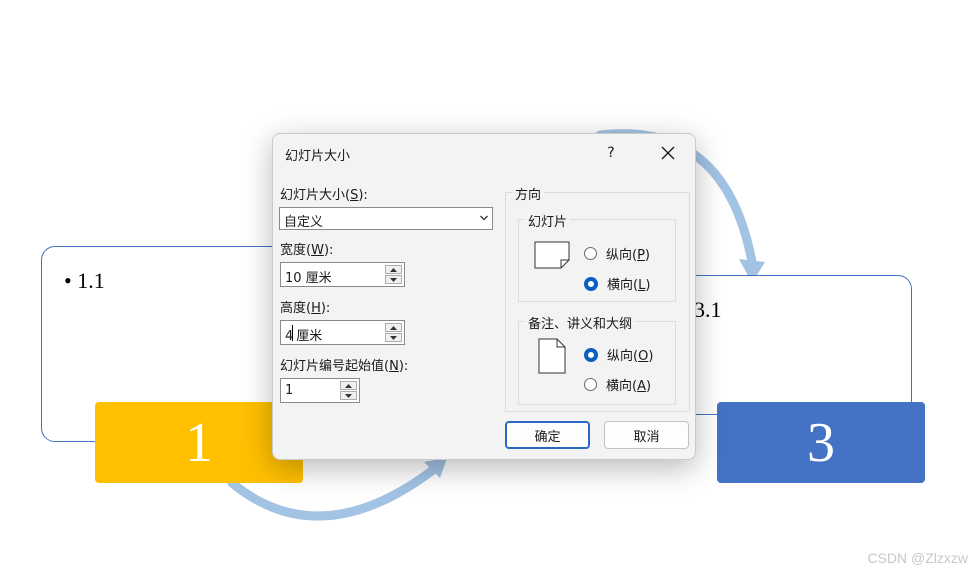 The height and width of the screenshot is (574, 974). I want to click on slides-portrait-radio: 纵向(P), so click(617, 253).